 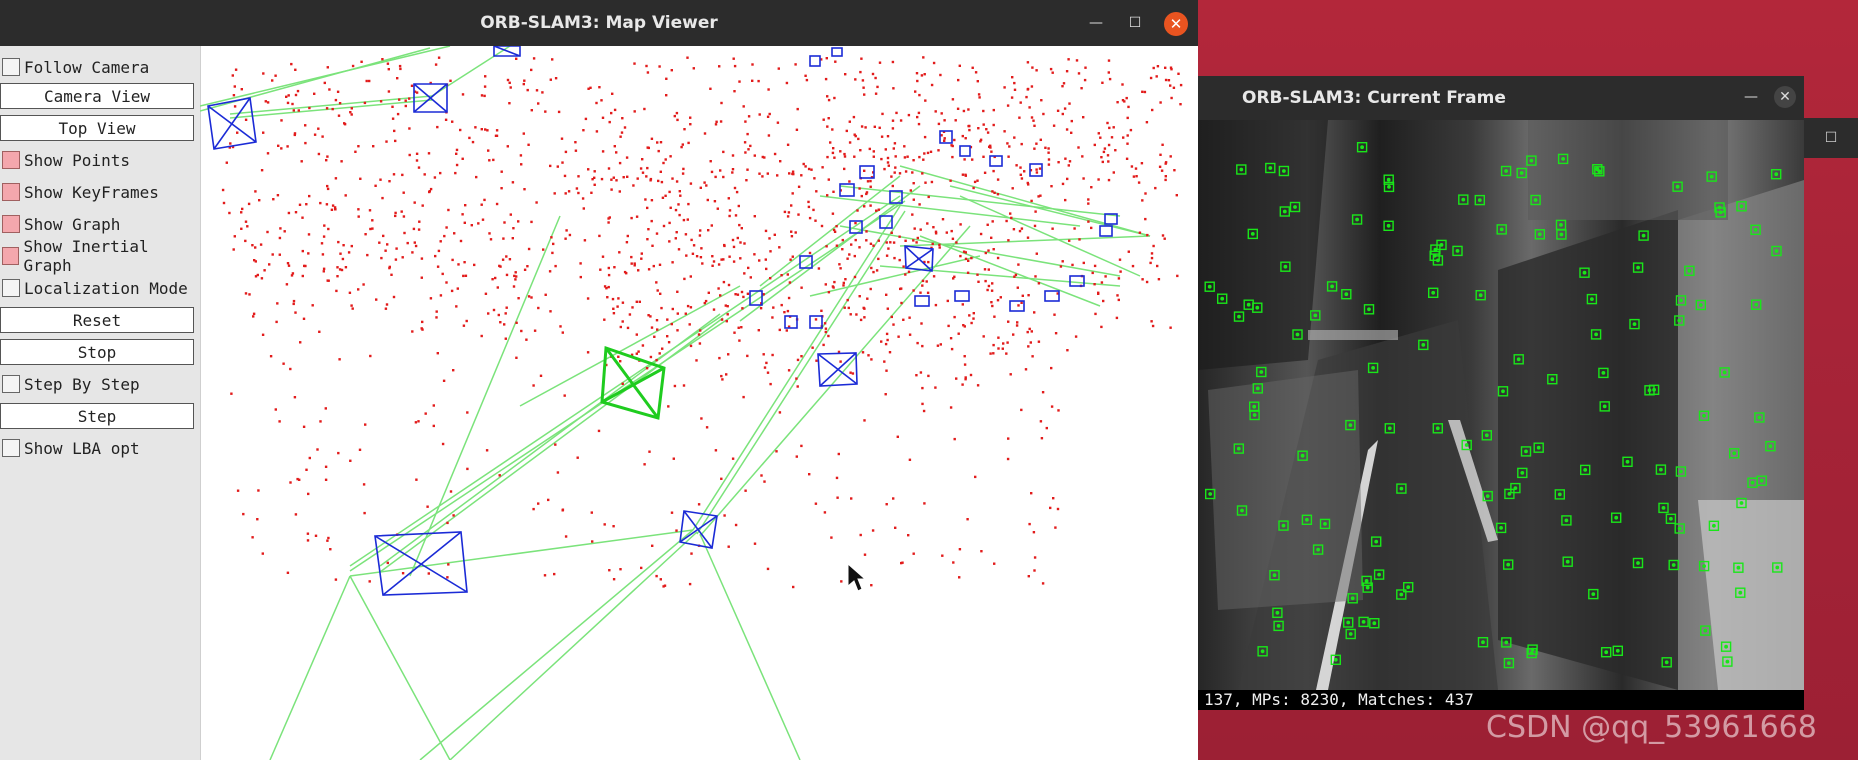 I want to click on feature-marker, so click(x=1457, y=251).